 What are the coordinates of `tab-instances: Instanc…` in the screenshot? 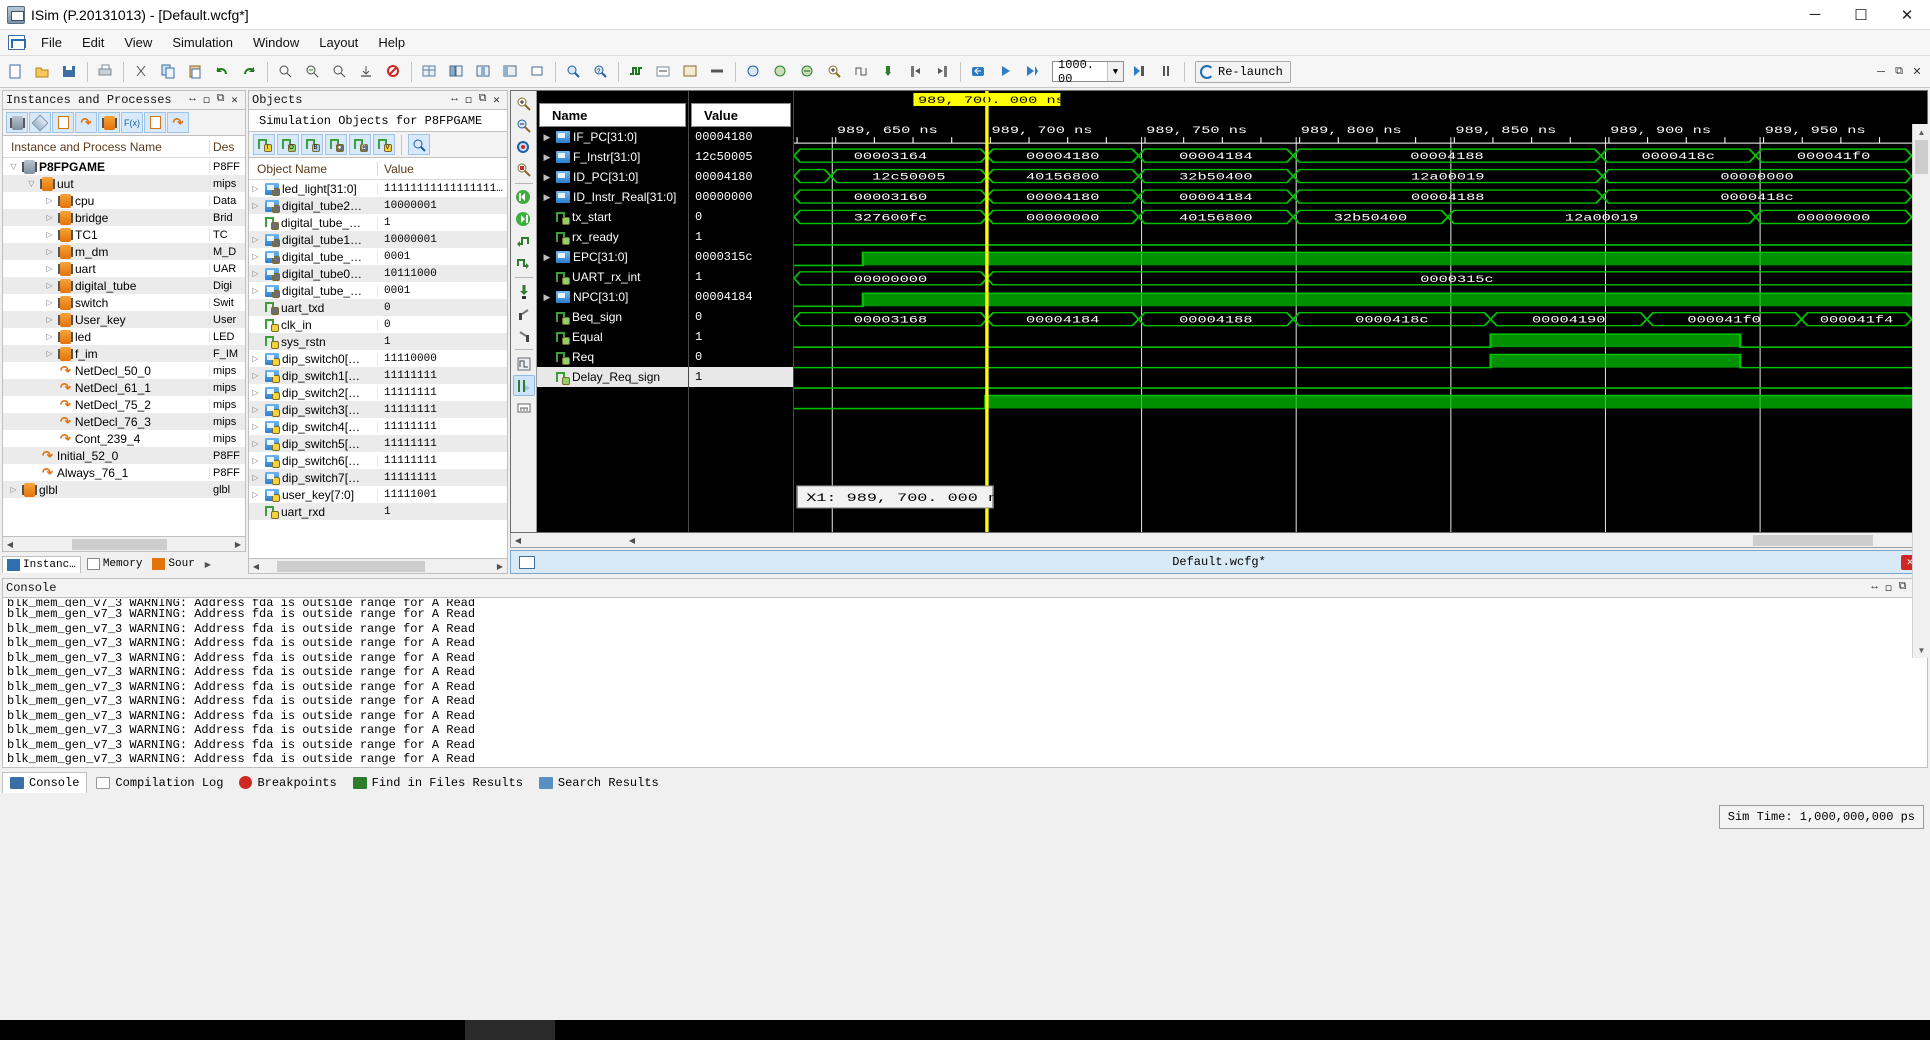 It's located at (41, 564).